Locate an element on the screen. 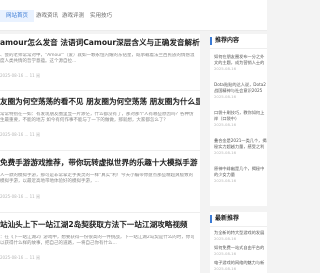 Image resolution: width=320 pixels, height=273 pixels. sidebar-header: 推荐内容 is located at coordinates (238, 41).